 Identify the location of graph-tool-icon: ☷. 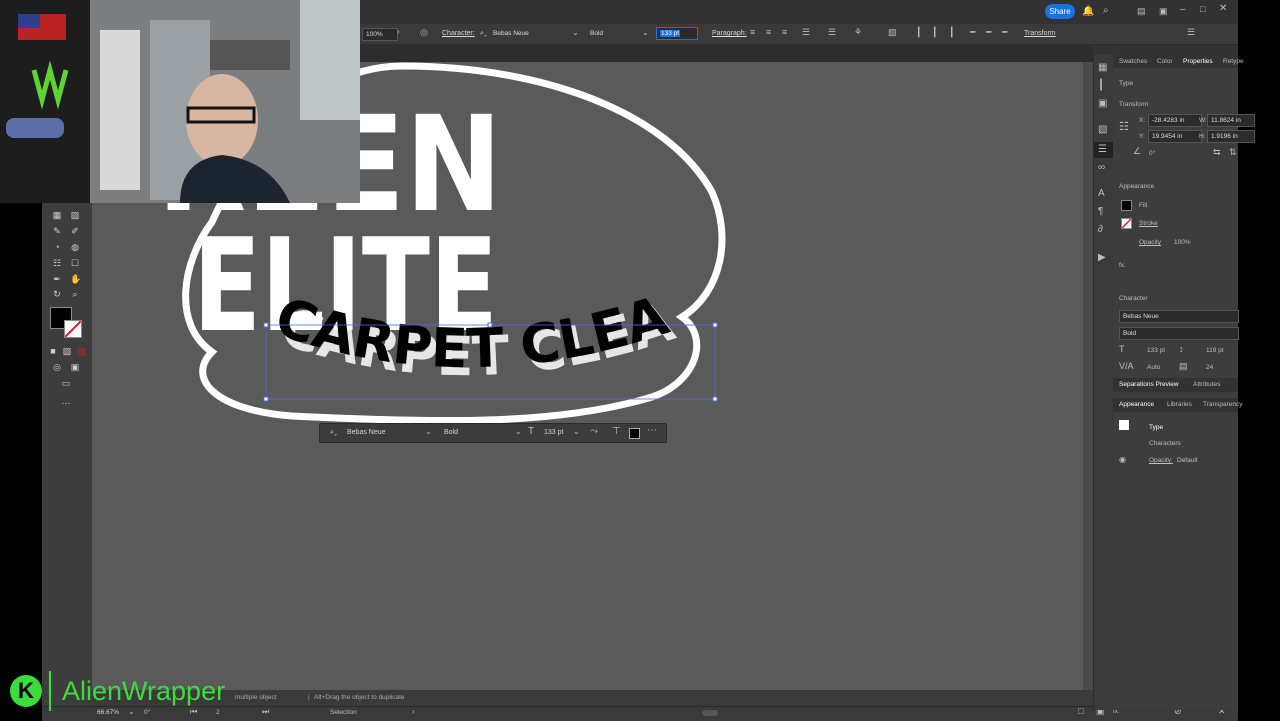
(57, 263).